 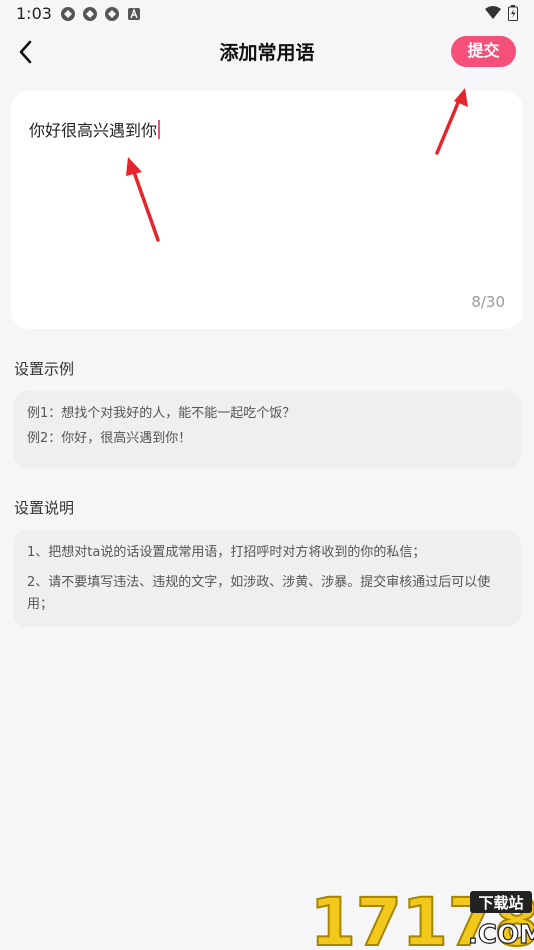 What do you see at coordinates (34, 13) in the screenshot?
I see `status-time: 1:03` at bounding box center [34, 13].